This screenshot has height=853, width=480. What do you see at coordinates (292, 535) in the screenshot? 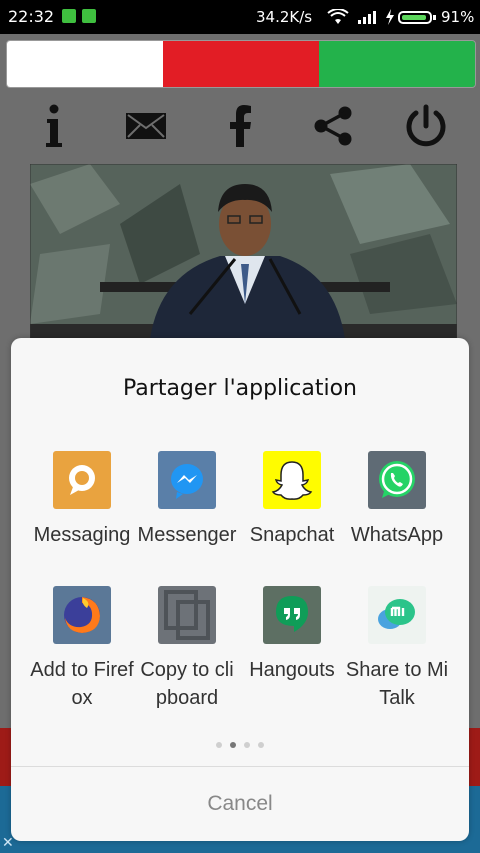
I see `app-label: Snapchat` at bounding box center [292, 535].